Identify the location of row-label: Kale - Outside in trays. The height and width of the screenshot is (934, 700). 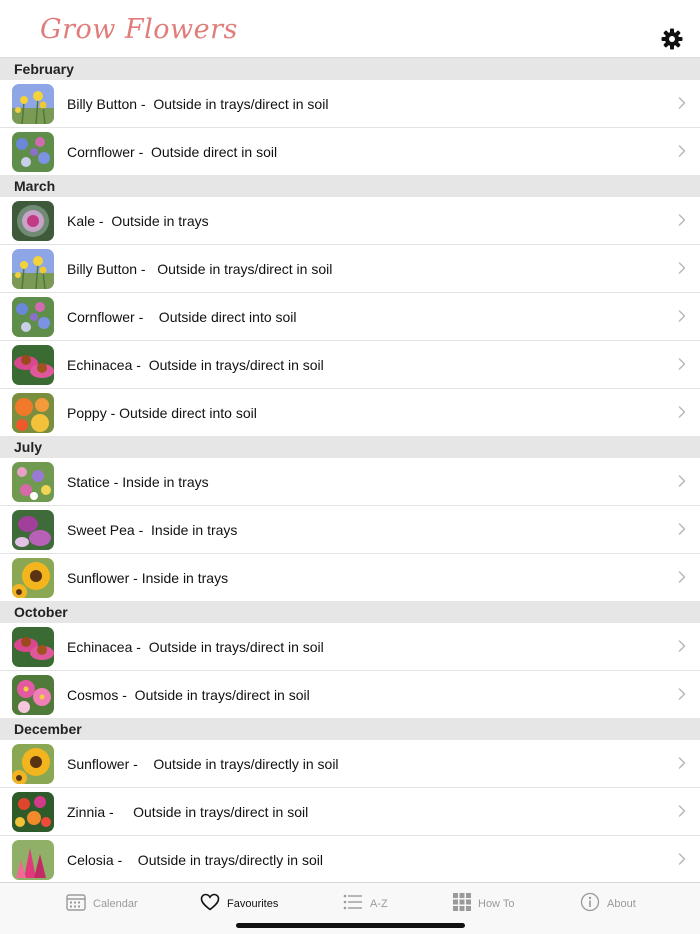
(138, 220).